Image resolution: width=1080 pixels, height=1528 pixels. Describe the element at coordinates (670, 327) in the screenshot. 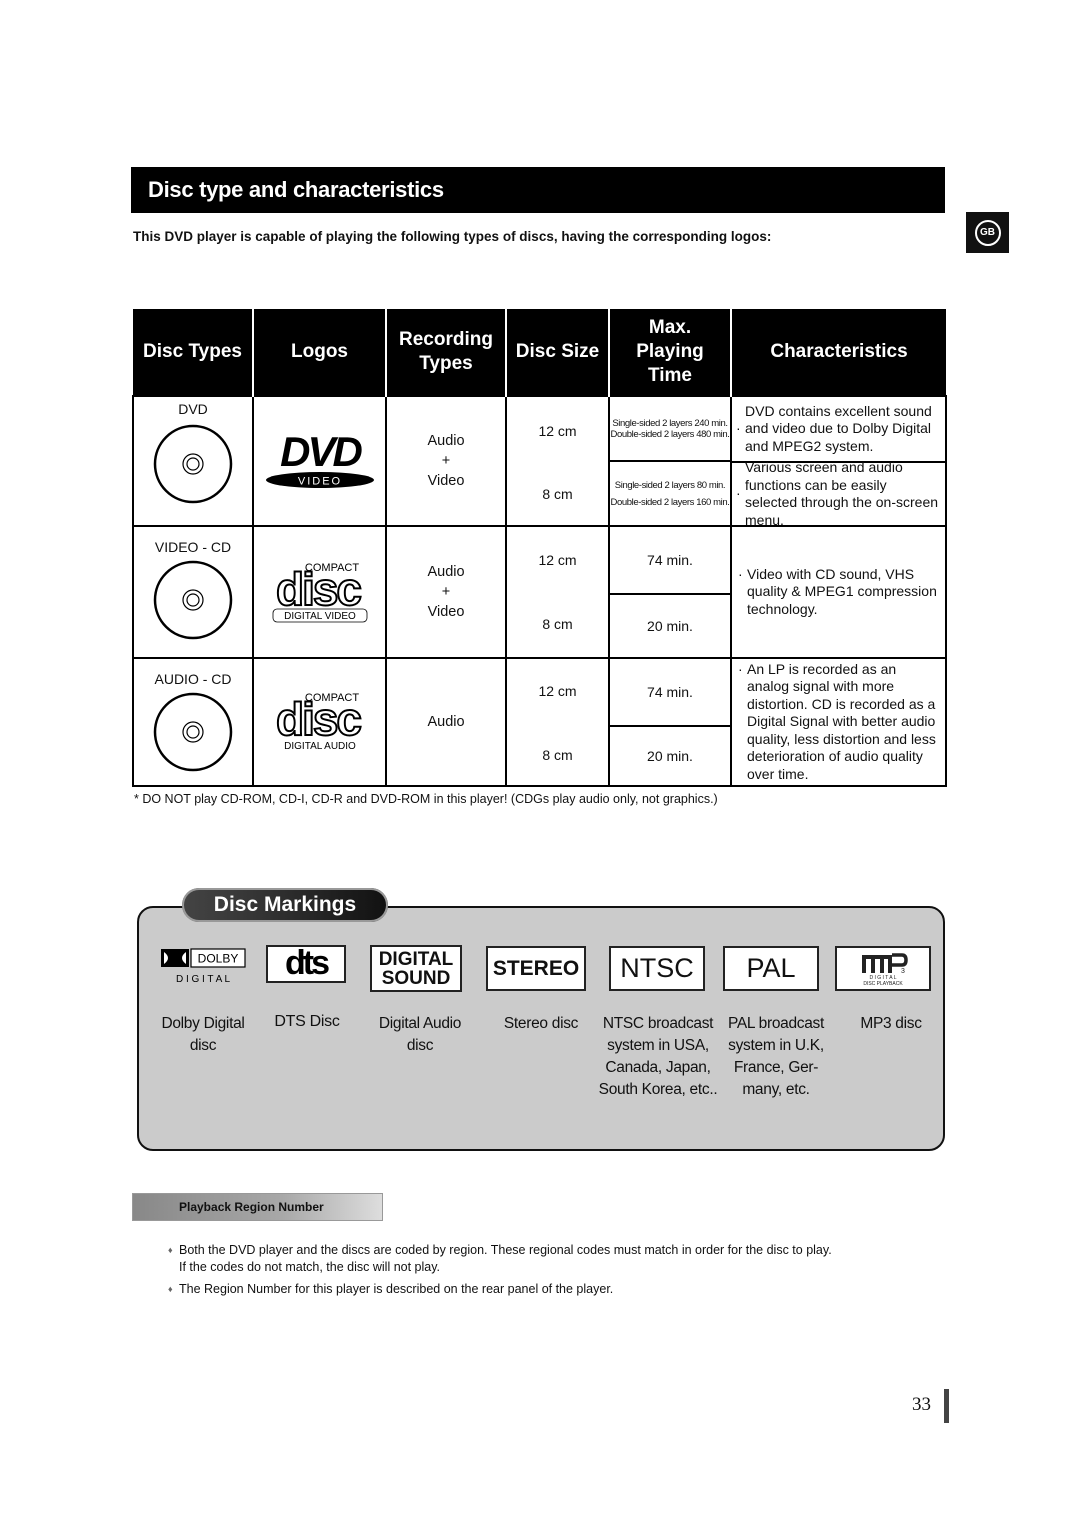

I see `col-playing-line1: Max.` at that location.